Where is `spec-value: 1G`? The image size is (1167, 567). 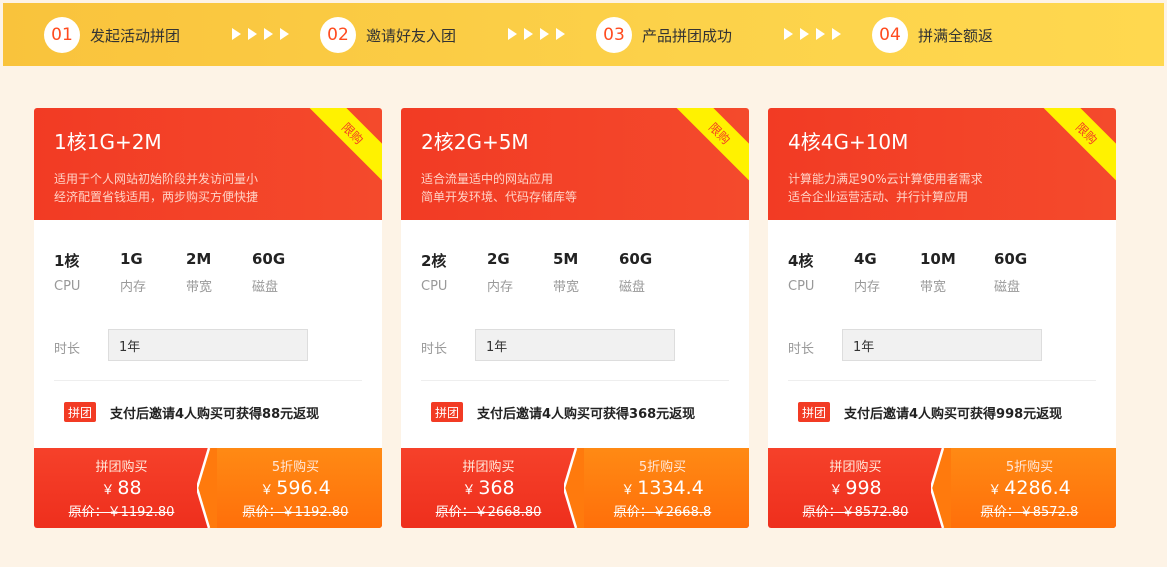
spec-value: 1G is located at coordinates (131, 259).